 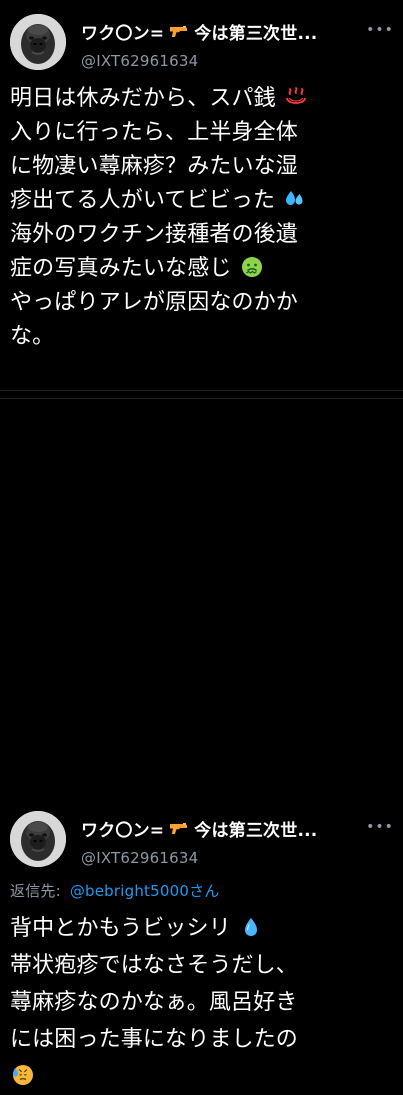 I want to click on tweet-line: 背中とかもうビッシリ, so click(x=203, y=928).